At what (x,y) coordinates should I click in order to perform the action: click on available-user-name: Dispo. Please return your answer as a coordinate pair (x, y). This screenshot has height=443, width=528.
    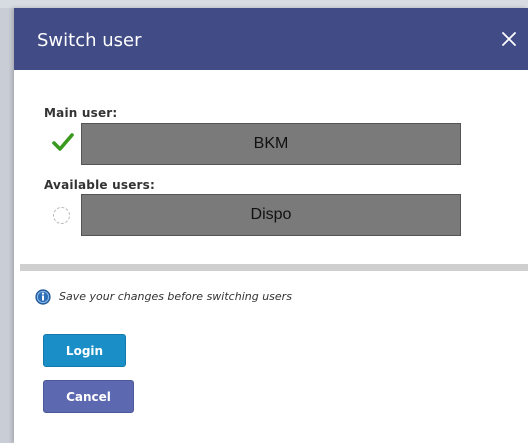
    Looking at the image, I should click on (271, 214).